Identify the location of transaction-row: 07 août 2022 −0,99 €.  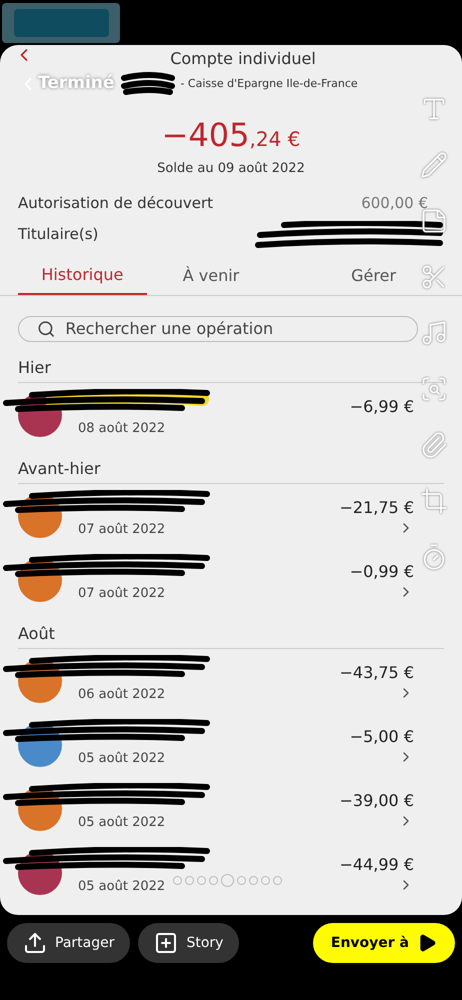
(231, 580).